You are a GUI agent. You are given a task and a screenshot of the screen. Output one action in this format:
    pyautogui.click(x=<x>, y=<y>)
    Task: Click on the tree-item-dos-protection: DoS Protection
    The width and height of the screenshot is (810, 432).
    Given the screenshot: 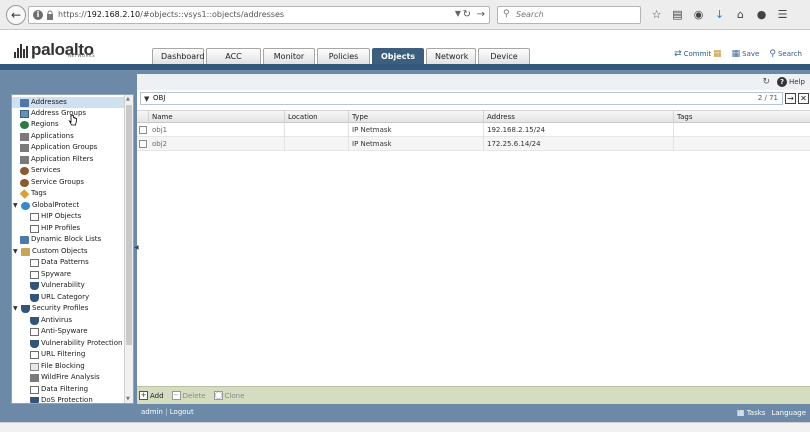 What is the action you would take?
    pyautogui.click(x=61, y=399)
    